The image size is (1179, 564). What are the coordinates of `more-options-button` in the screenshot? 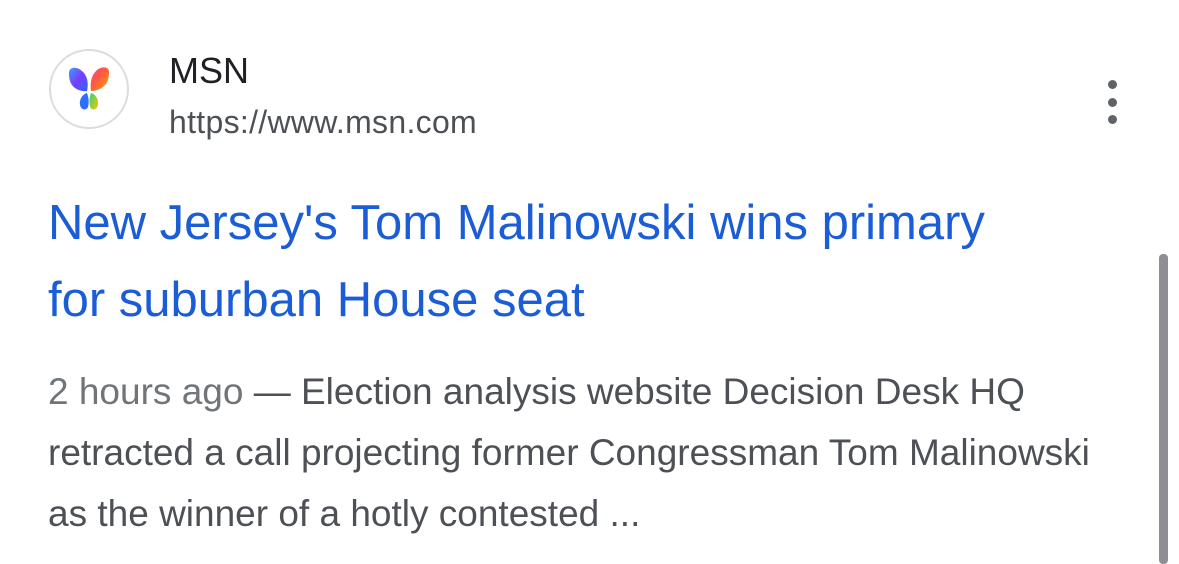 It's located at (1112, 102).